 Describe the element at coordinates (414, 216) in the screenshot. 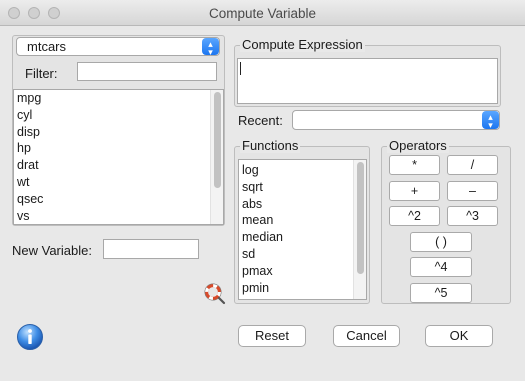

I see `square-operator-button: ^2` at that location.